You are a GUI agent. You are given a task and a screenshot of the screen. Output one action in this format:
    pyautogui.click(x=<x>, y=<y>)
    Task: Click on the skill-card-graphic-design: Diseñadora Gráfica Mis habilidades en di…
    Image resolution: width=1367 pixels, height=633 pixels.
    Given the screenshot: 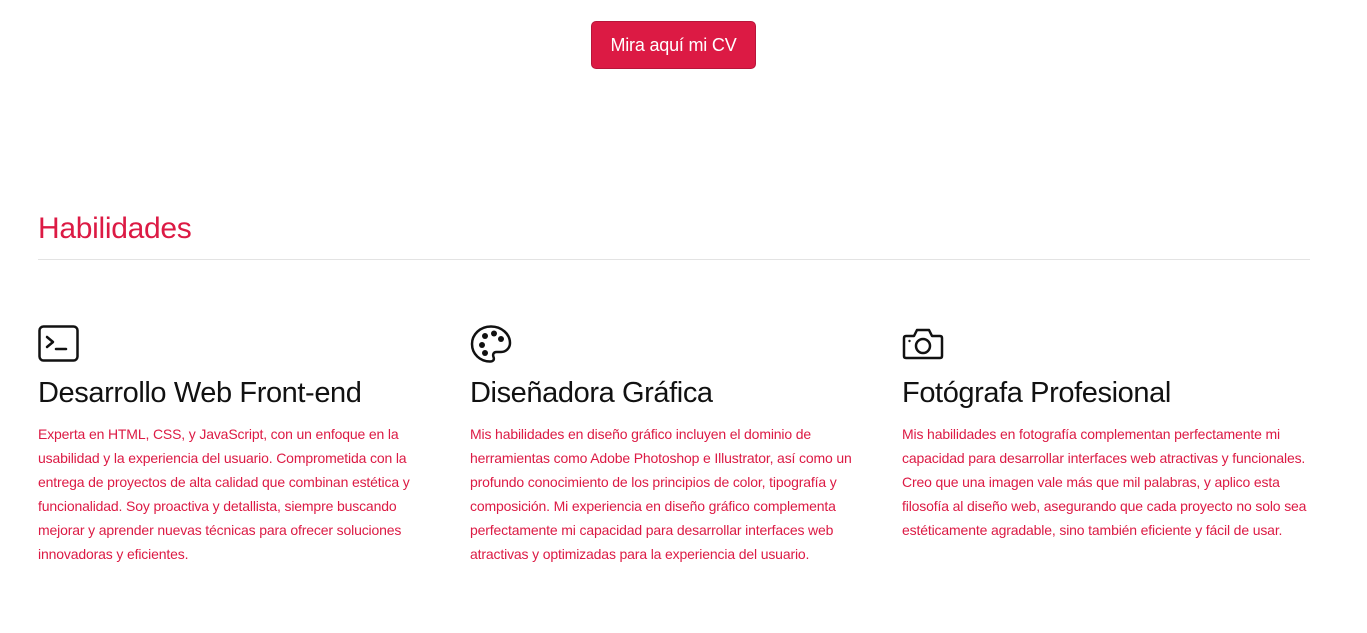 What is the action you would take?
    pyautogui.click(x=666, y=445)
    